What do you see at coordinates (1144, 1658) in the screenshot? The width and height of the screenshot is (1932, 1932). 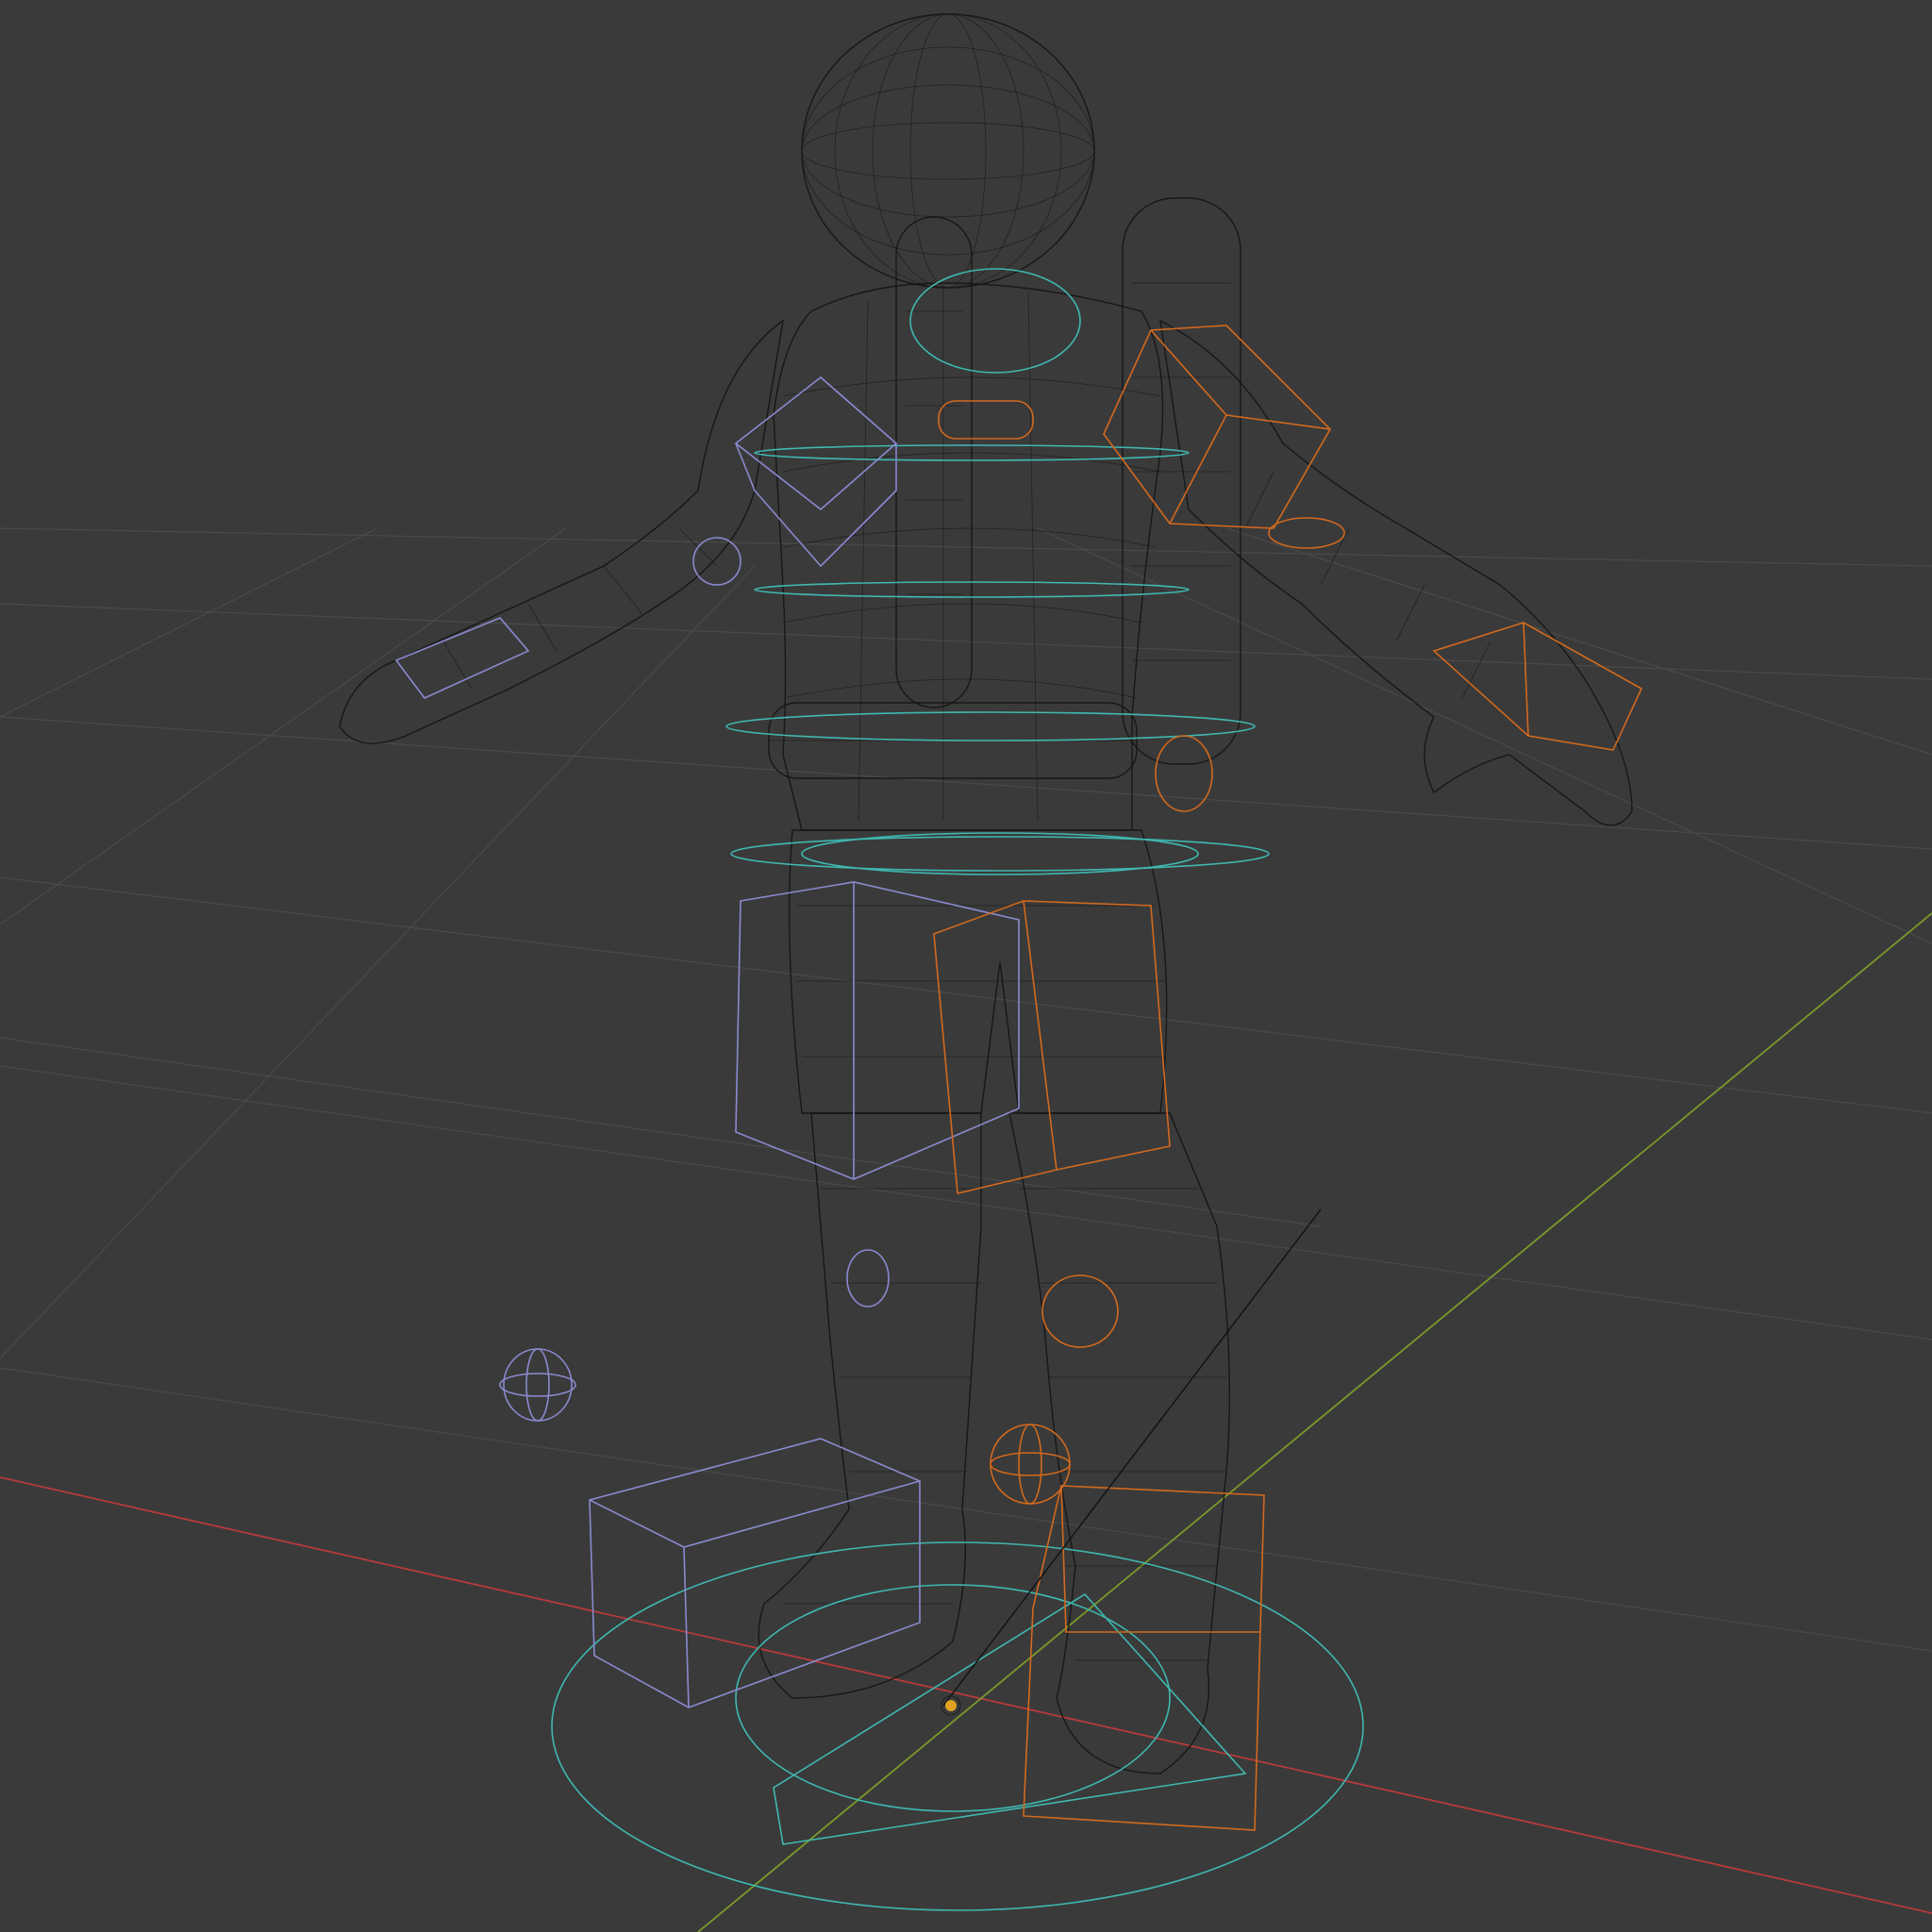 I see `foot-r-control` at bounding box center [1144, 1658].